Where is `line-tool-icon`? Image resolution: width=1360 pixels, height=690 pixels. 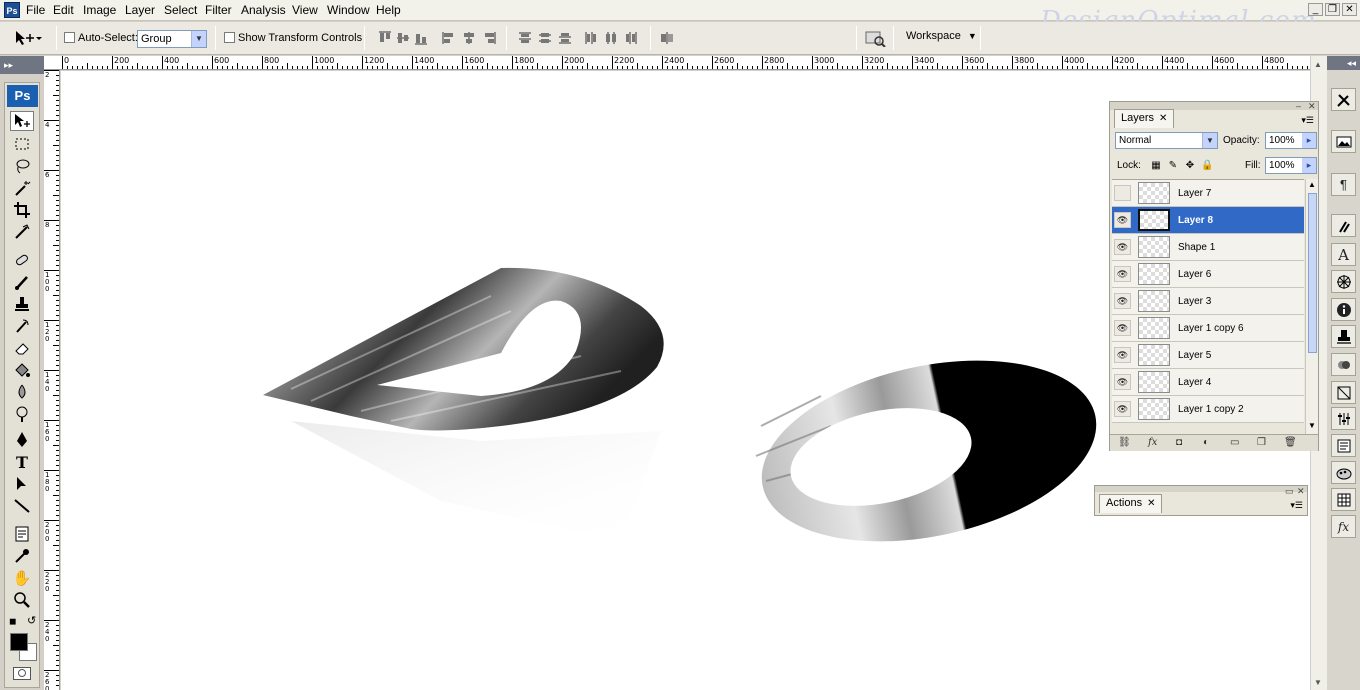 line-tool-icon is located at coordinates (22, 506).